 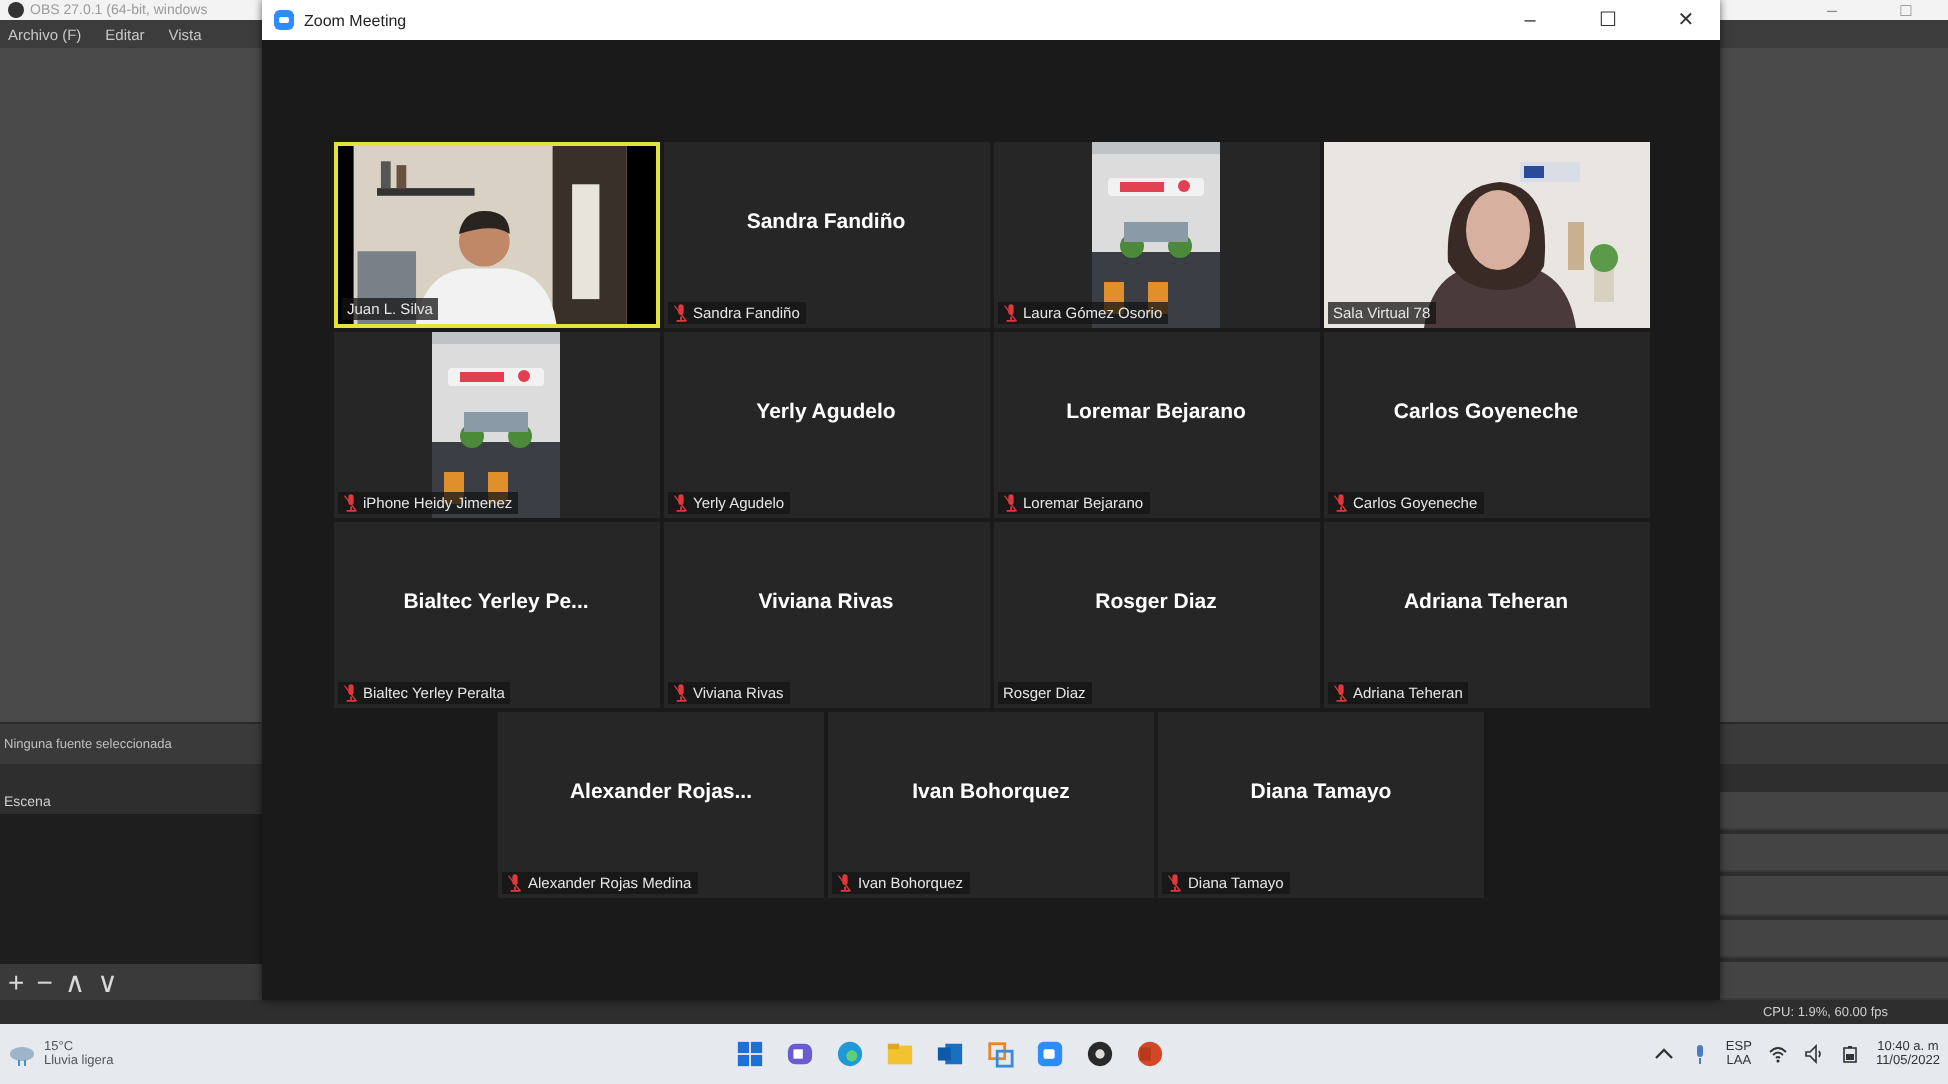 What do you see at coordinates (1156, 601) in the screenshot?
I see `participant-name: Rosger Diaz` at bounding box center [1156, 601].